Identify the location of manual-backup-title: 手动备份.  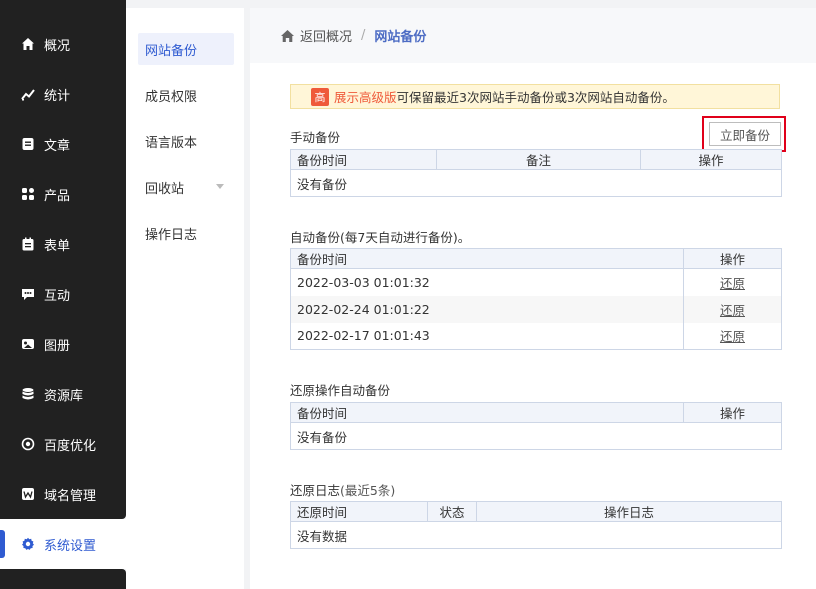
(315, 137).